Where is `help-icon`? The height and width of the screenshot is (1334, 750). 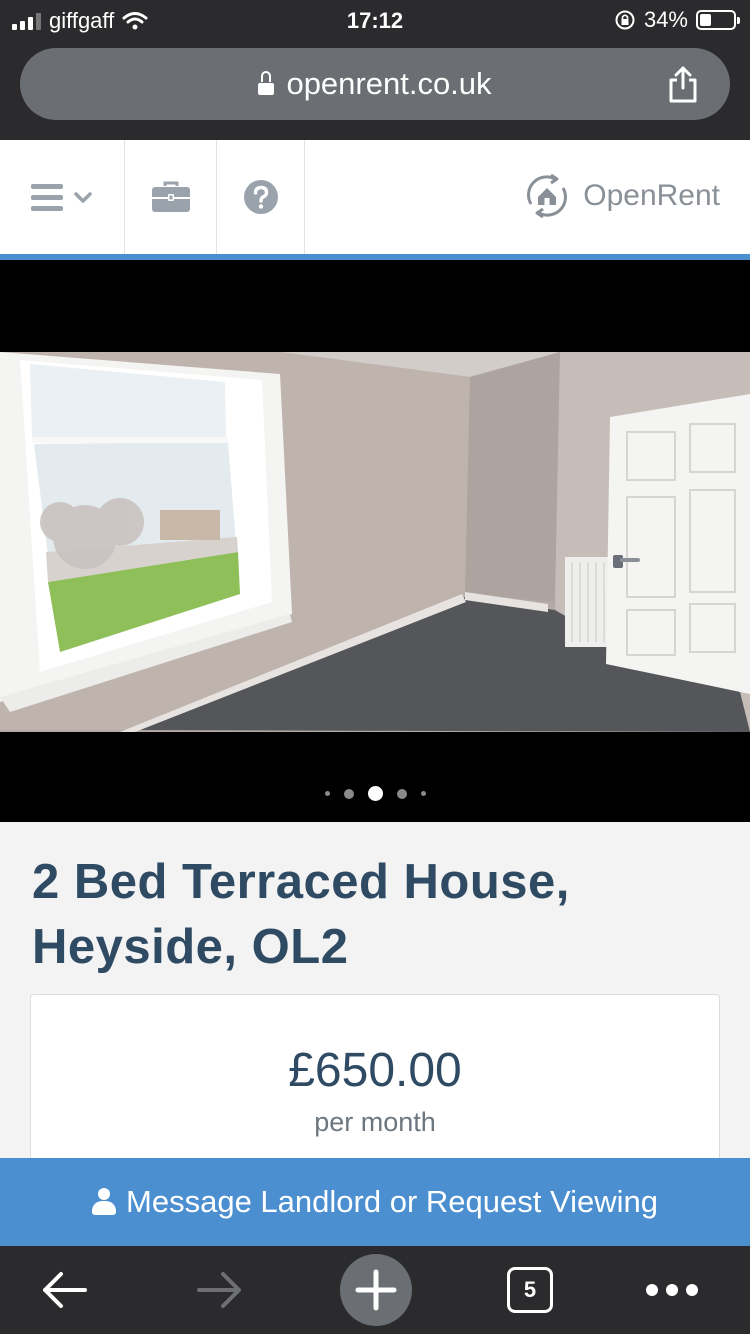 help-icon is located at coordinates (260, 197).